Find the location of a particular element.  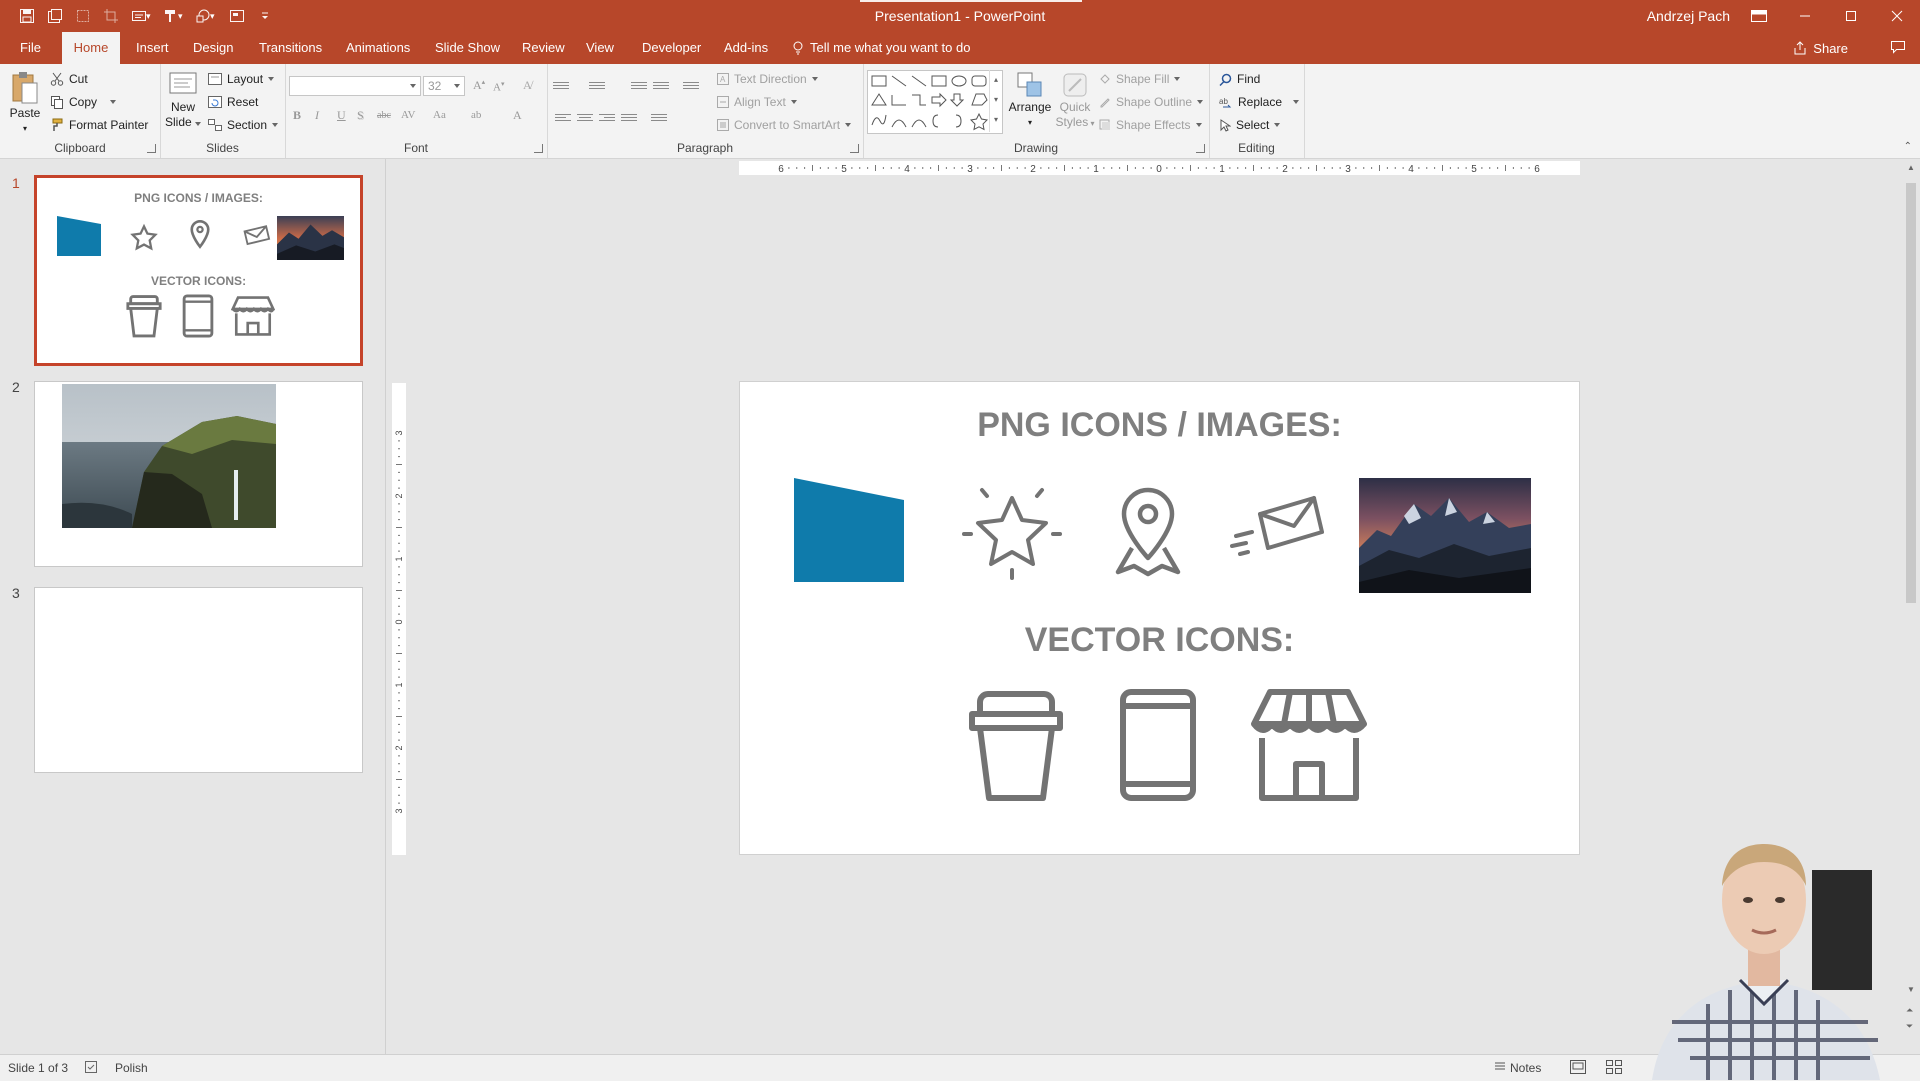

thumbnail-slide-1: PNG ICONS / IMAGES: VECTOR ICONS: is located at coordinates (198, 270).